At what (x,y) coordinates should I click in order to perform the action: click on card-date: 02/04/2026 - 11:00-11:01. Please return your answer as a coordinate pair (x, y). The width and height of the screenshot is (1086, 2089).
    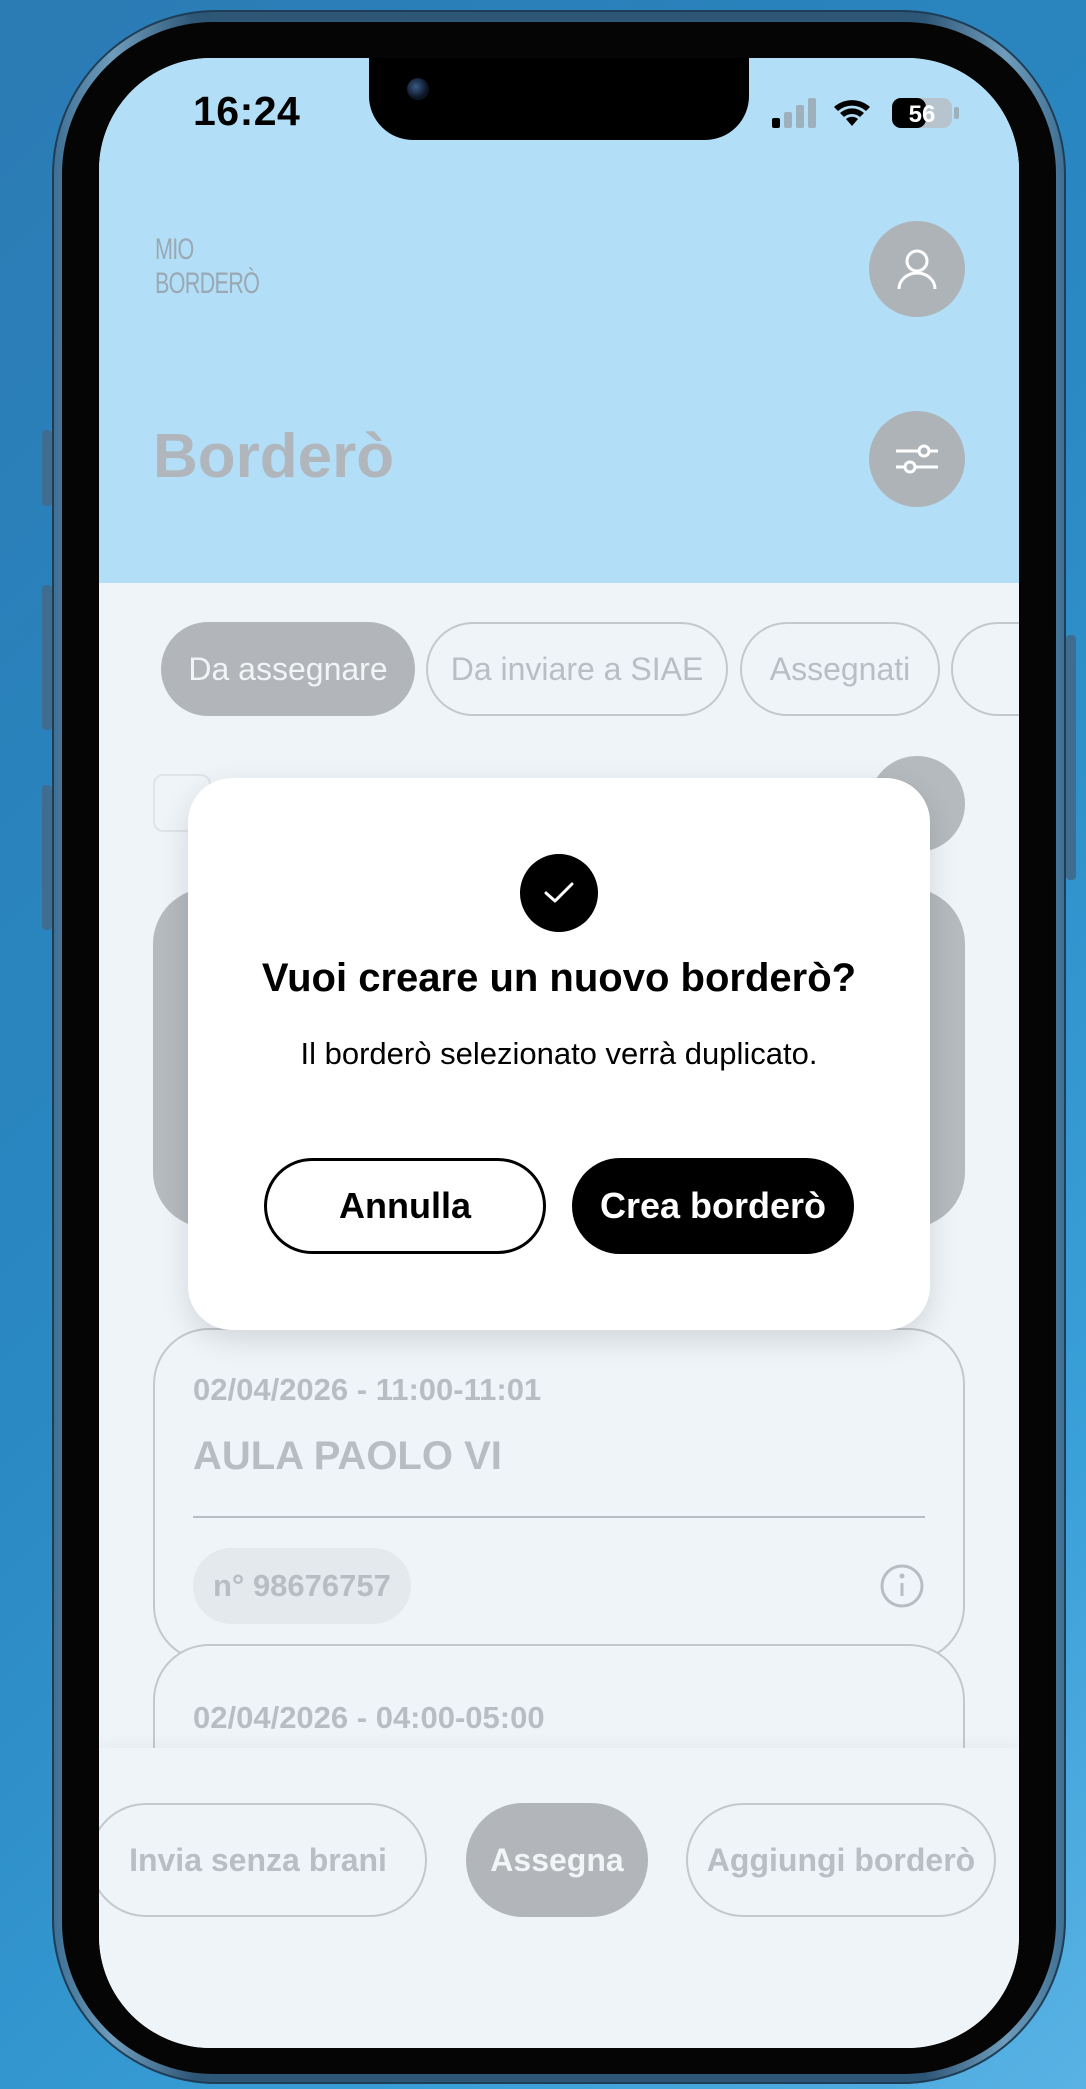
    Looking at the image, I should click on (367, 1389).